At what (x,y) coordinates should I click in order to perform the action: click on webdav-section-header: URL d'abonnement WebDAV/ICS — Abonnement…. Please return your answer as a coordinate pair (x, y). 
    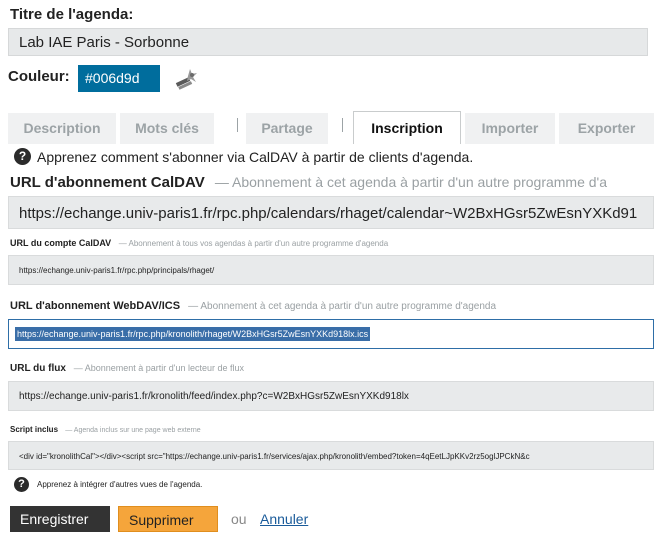
    Looking at the image, I should click on (253, 306).